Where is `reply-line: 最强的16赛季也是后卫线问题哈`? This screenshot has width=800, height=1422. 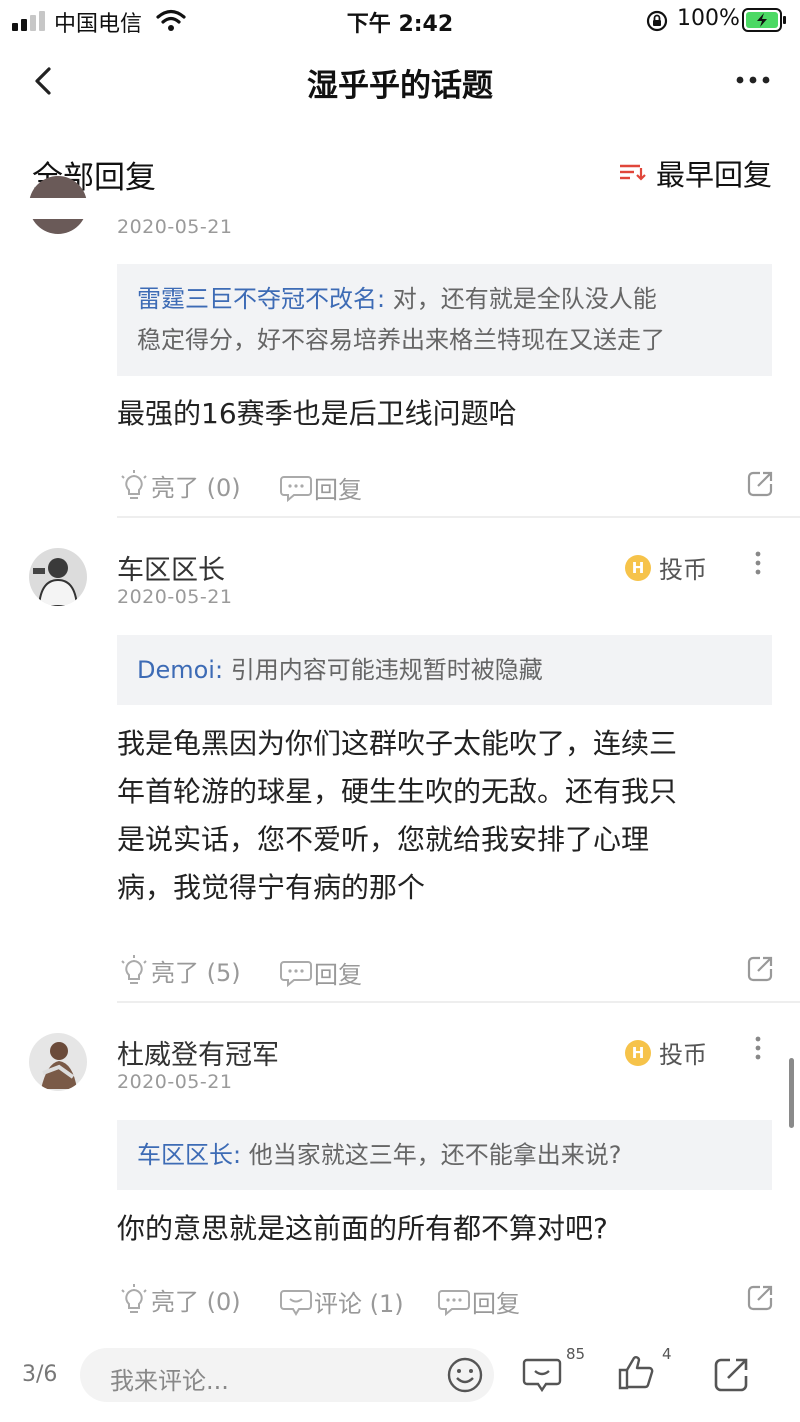 reply-line: 最强的16赛季也是后卫线问题哈 is located at coordinates (317, 413).